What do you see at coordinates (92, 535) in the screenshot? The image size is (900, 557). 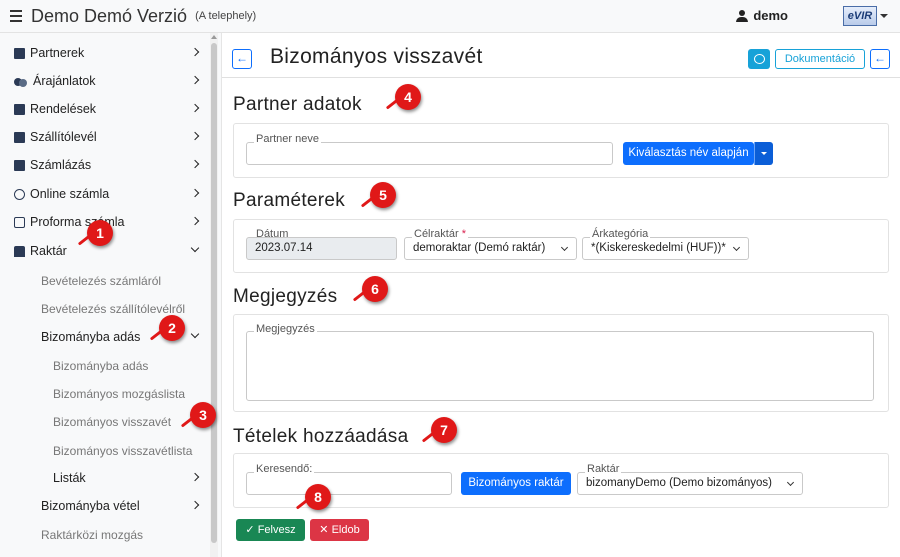 I see `sidebar-subitem-raktarkozi-mozgas: Raktárközi mozgás` at bounding box center [92, 535].